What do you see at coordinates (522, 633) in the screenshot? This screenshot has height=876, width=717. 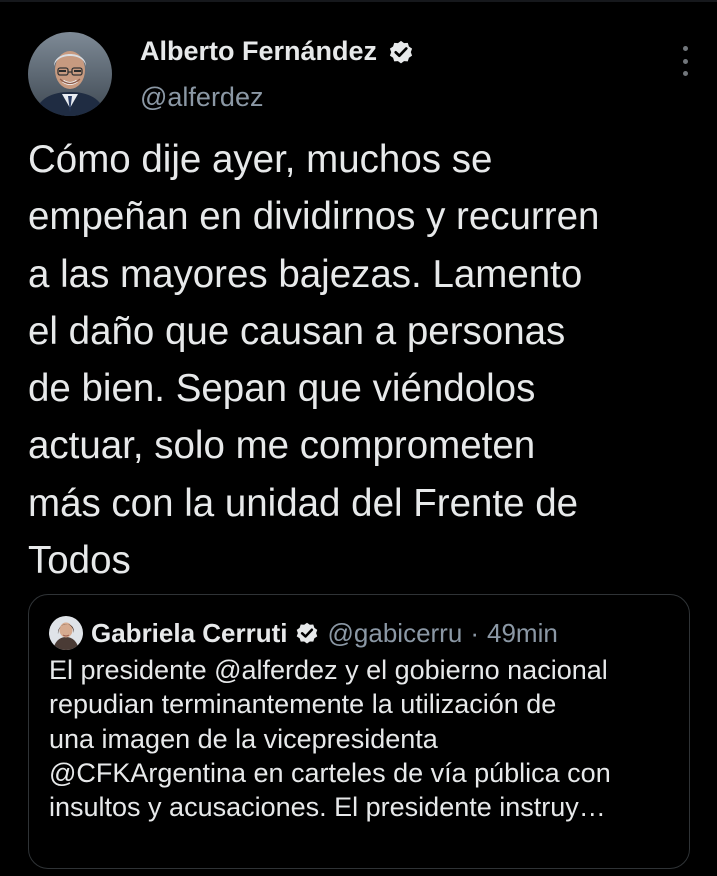 I see `quoted-timestamp: 49min` at bounding box center [522, 633].